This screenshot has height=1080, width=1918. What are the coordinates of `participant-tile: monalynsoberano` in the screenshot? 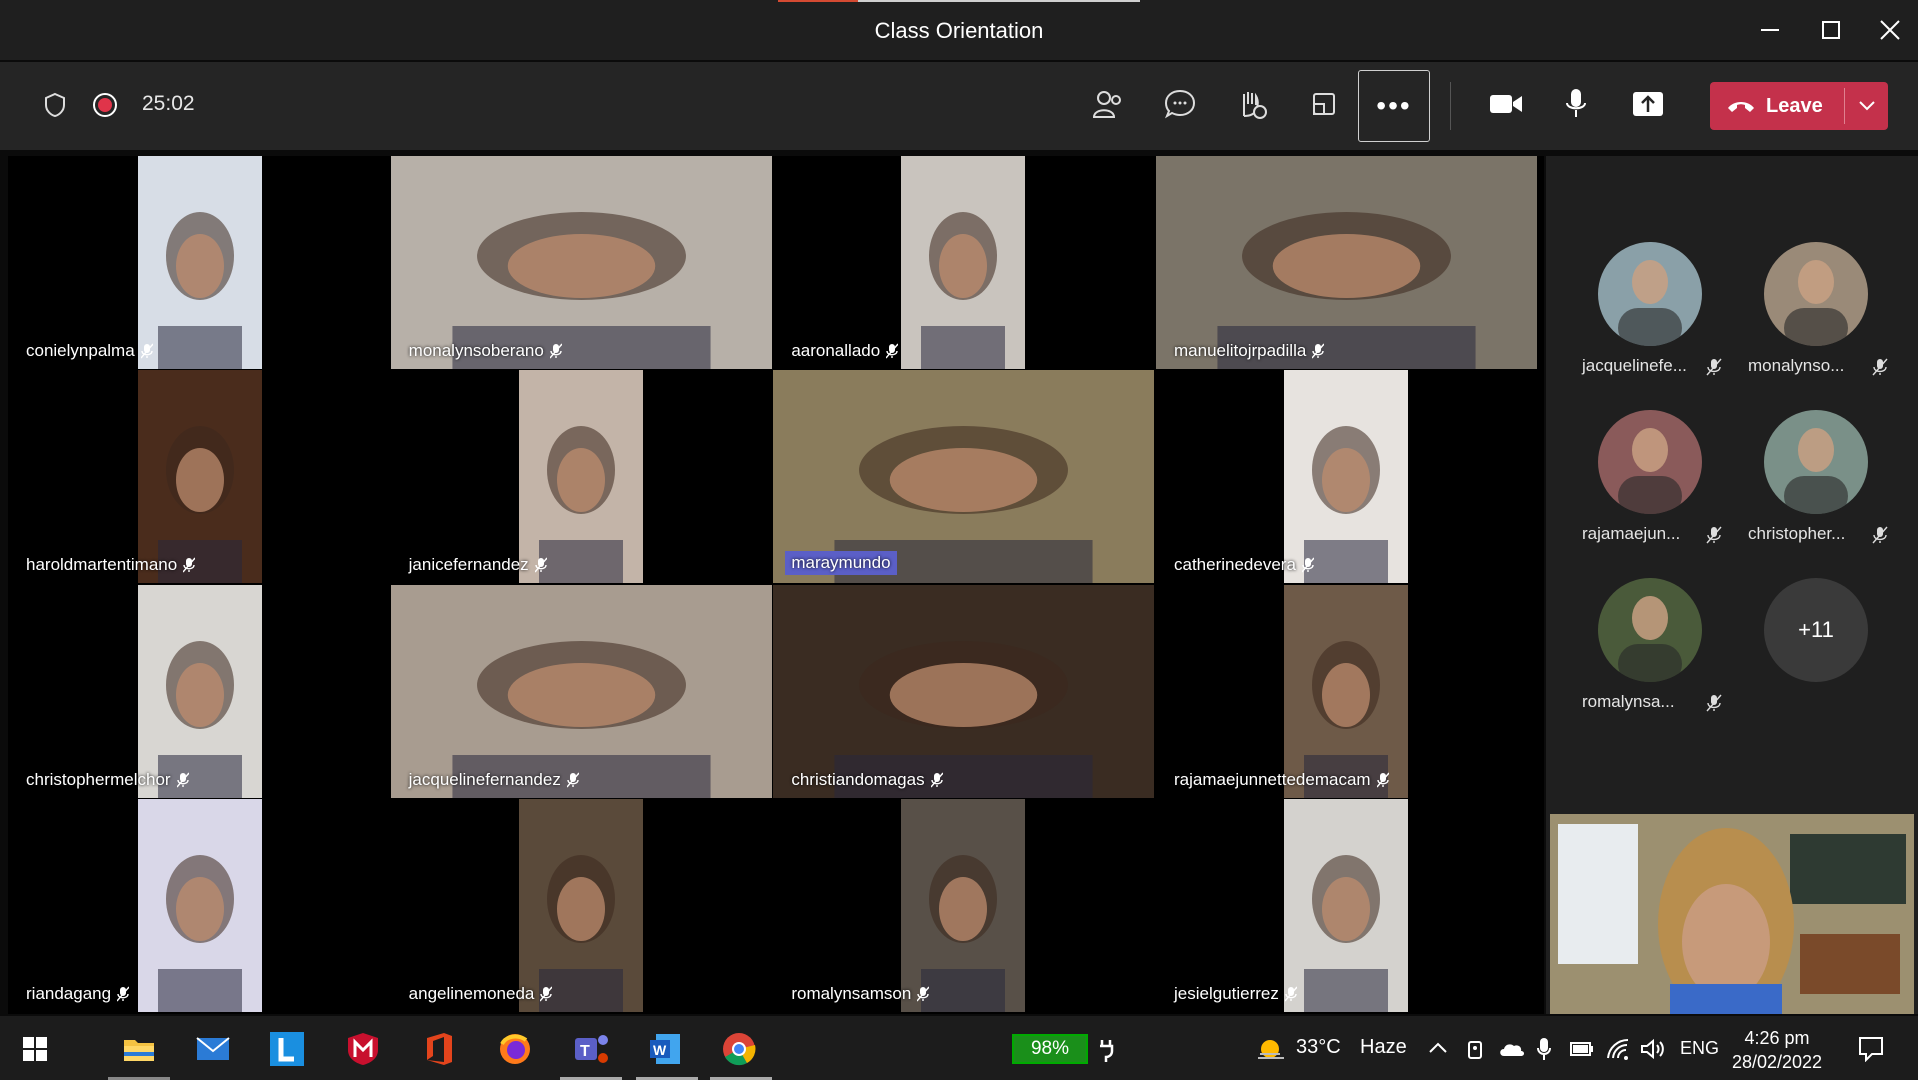 It's located at (581, 262).